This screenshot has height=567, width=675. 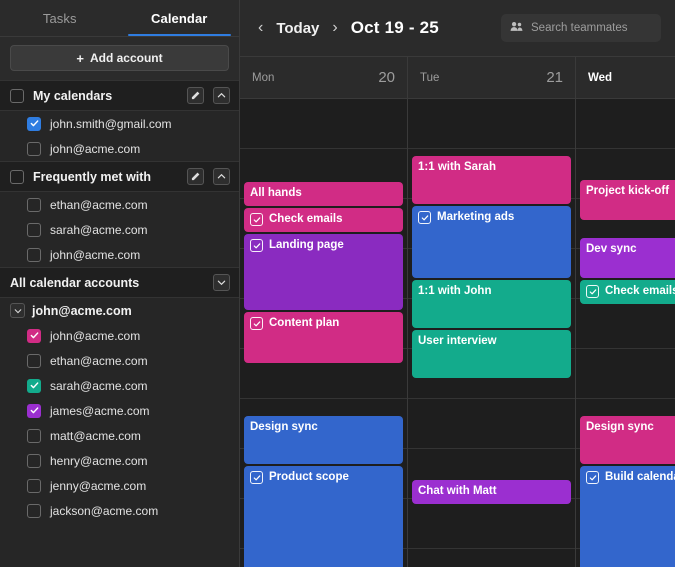 What do you see at coordinates (119, 460) in the screenshot?
I see `sidebar-account-henry-acme: henry@acme.com` at bounding box center [119, 460].